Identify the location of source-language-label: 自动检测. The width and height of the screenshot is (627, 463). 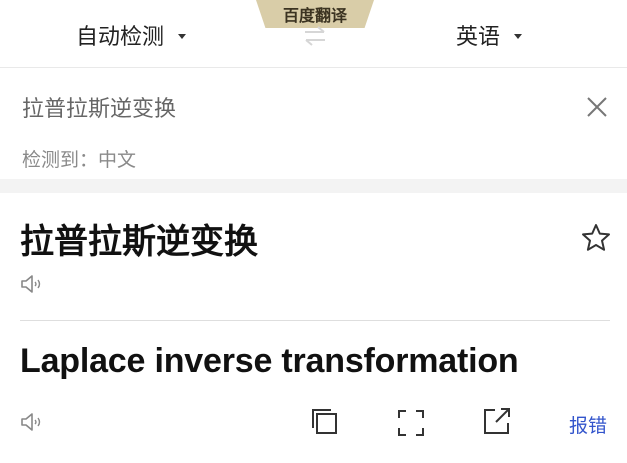
(120, 37).